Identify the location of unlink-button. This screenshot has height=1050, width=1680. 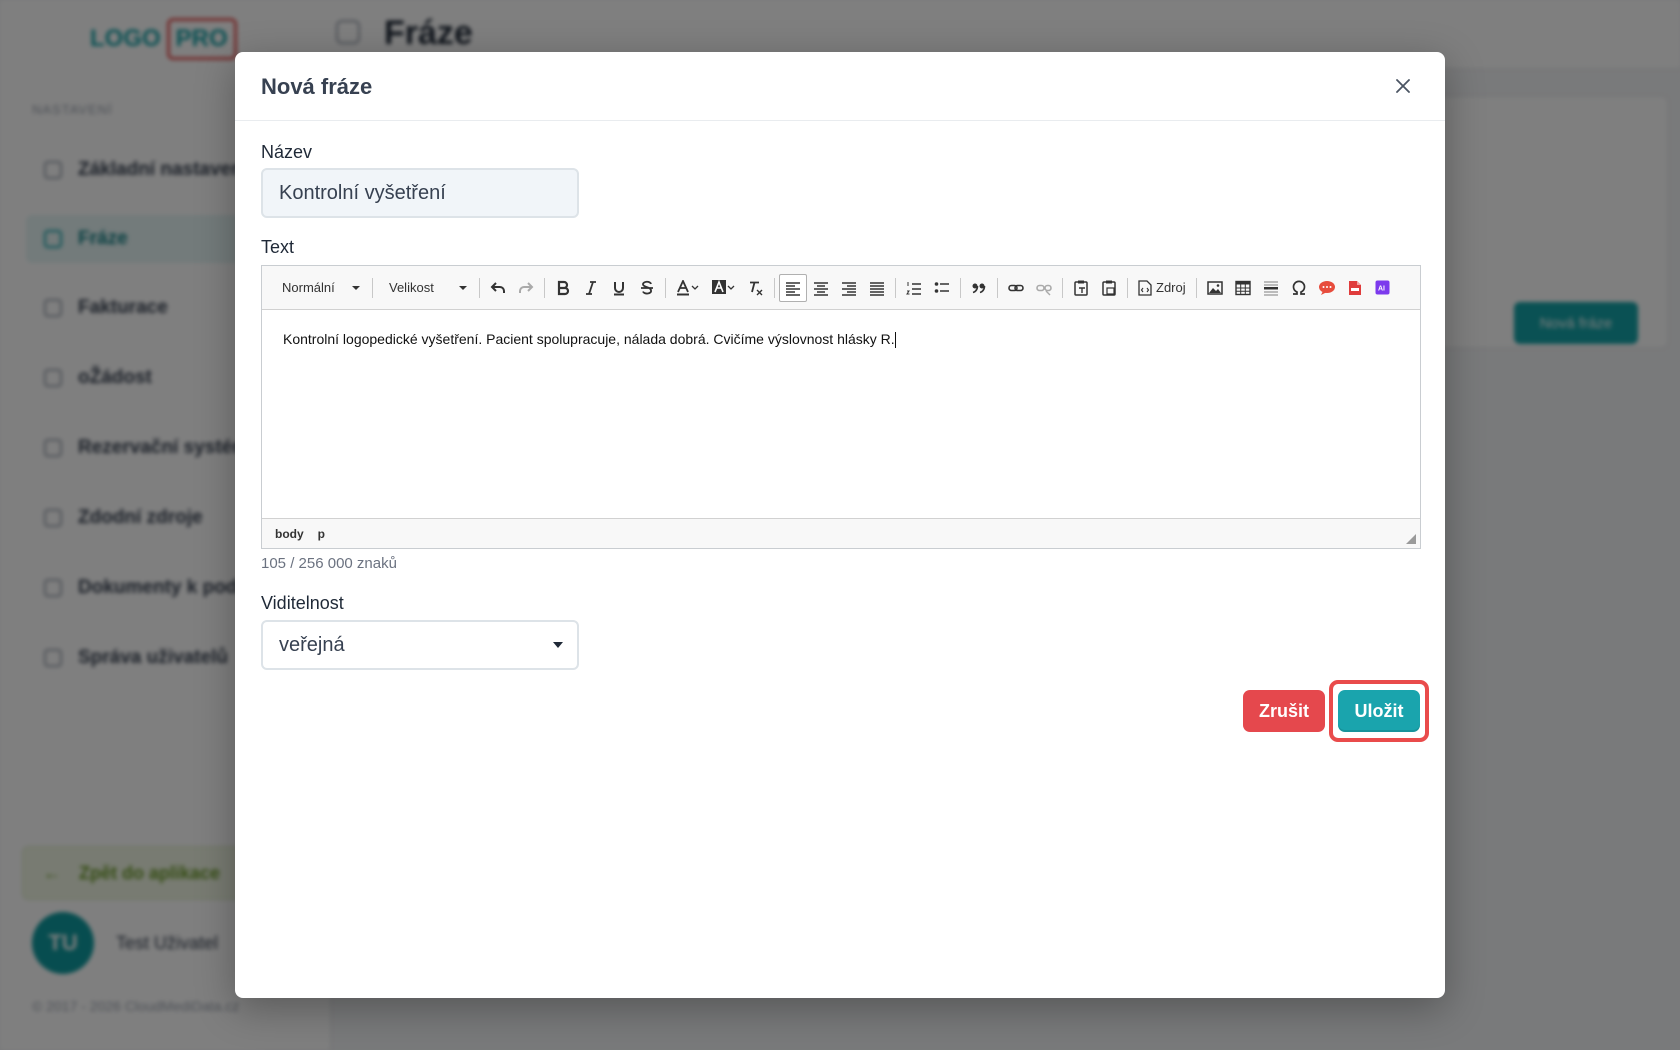
(1044, 288).